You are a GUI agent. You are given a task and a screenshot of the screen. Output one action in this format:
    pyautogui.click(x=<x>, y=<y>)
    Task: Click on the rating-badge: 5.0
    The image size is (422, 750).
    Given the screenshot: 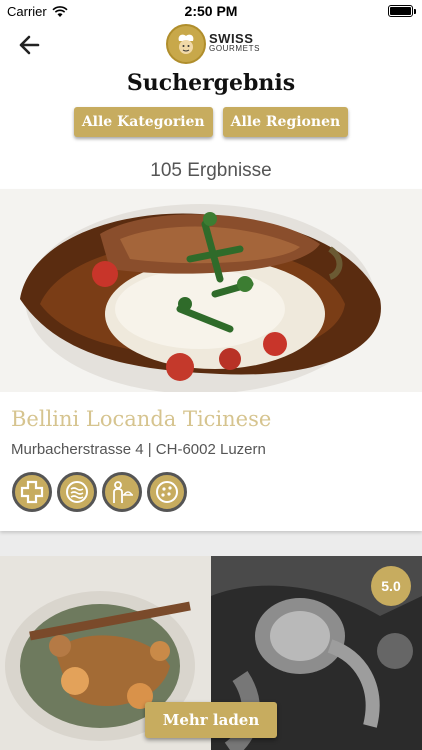 What is the action you would take?
    pyautogui.click(x=391, y=586)
    